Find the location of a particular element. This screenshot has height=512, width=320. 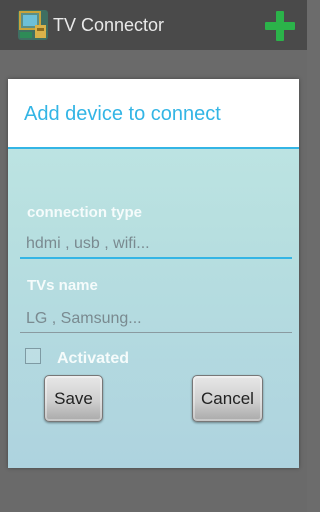

connection-type-input is located at coordinates (156, 245).